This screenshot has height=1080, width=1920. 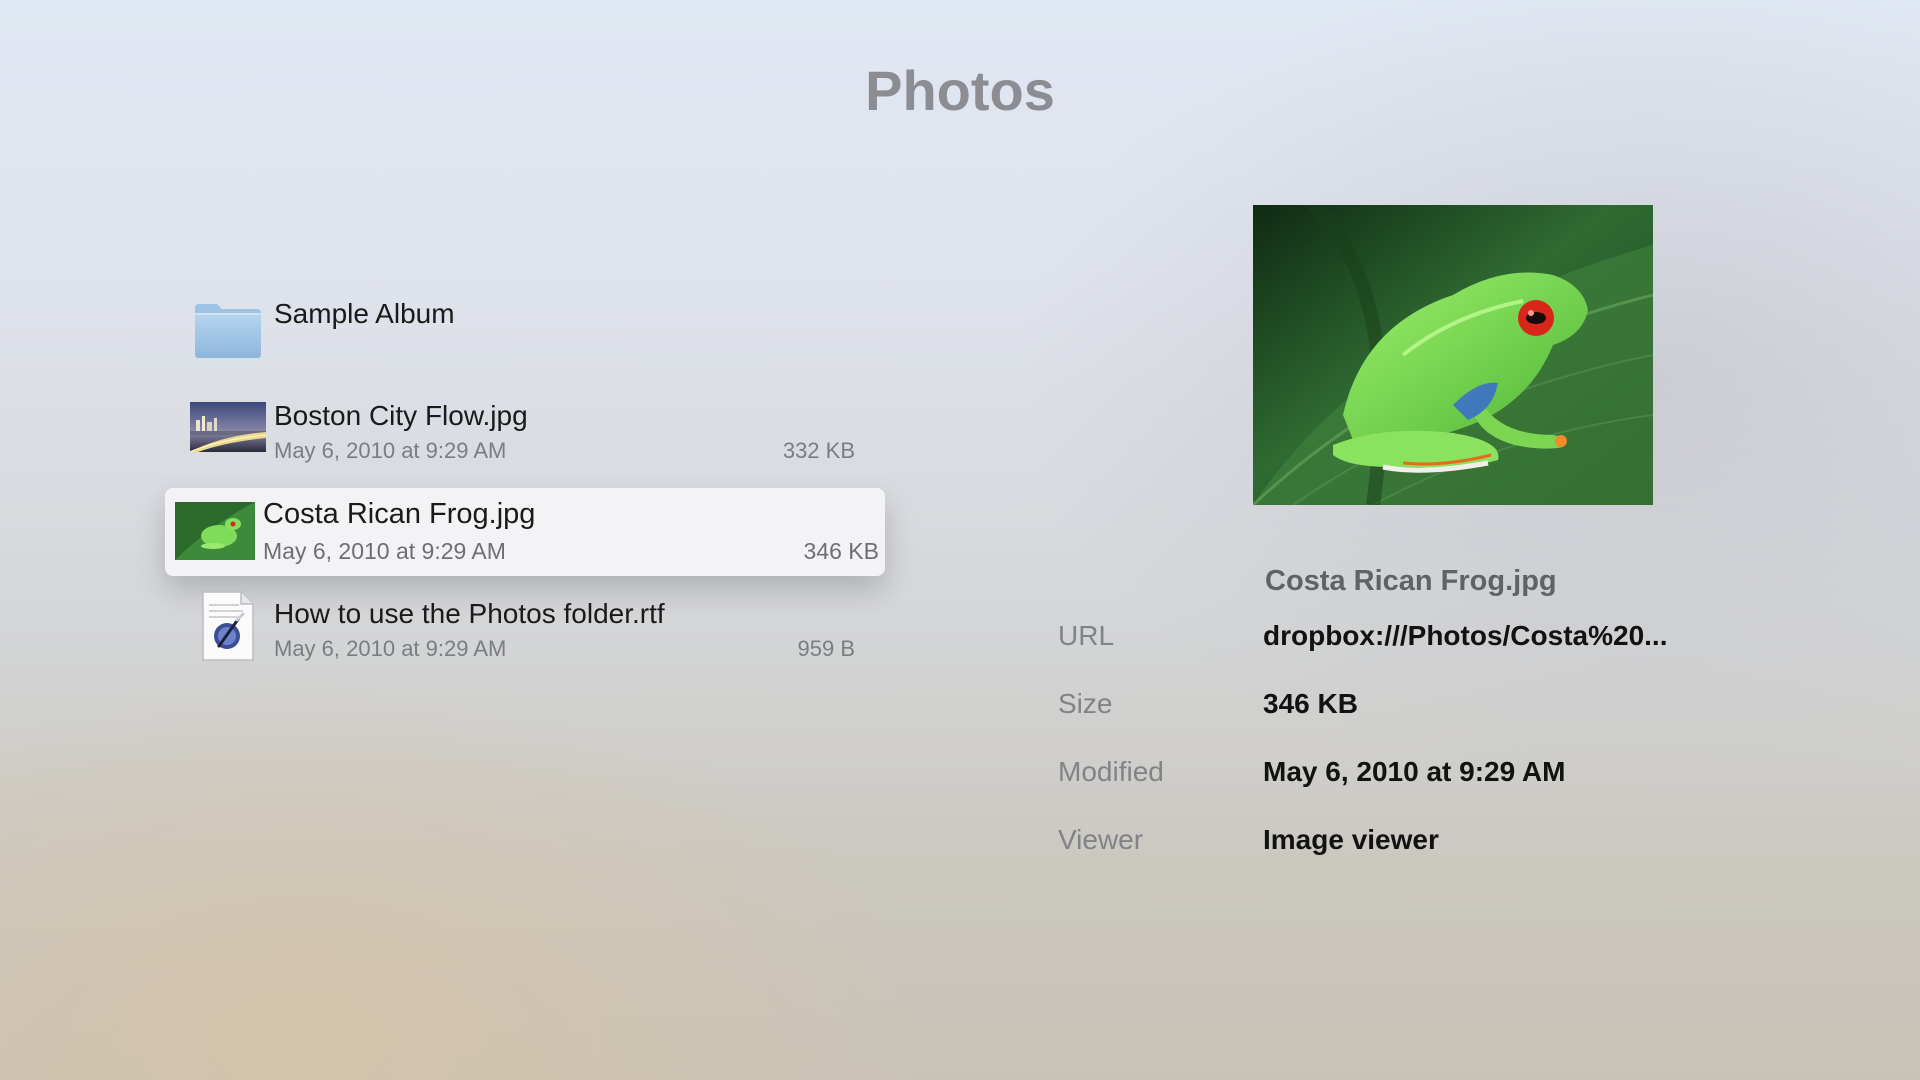 What do you see at coordinates (364, 313) in the screenshot?
I see `file-name: Sample Album` at bounding box center [364, 313].